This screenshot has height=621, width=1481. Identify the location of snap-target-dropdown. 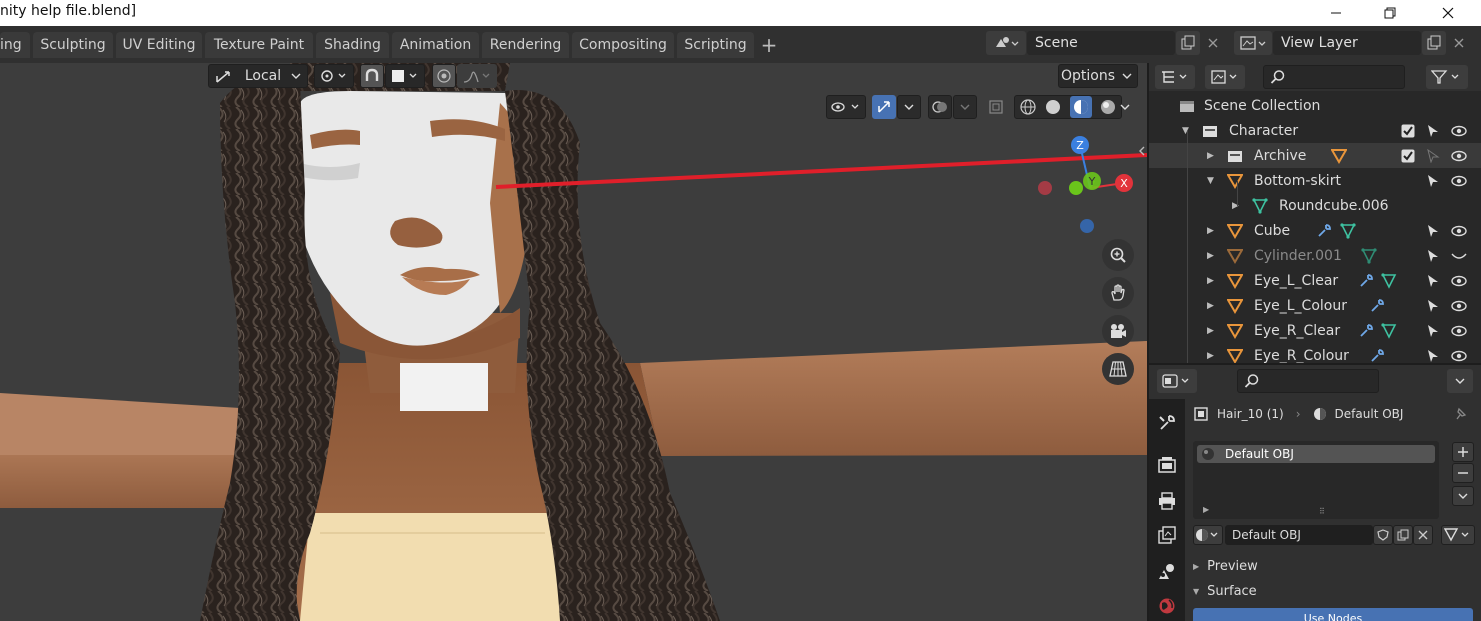
(405, 76).